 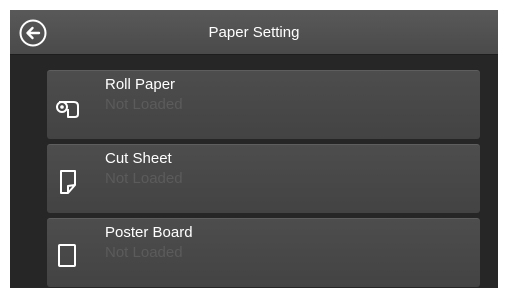 I want to click on page-title: Paper Setting, so click(x=254, y=32).